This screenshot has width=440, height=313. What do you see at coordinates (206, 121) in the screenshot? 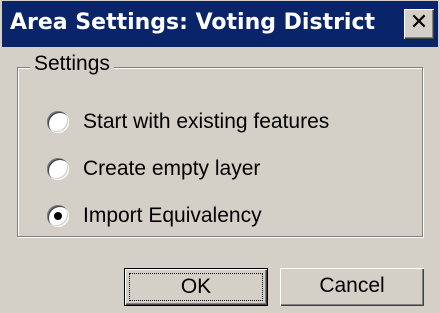
I see `option-label: Start with existing features` at bounding box center [206, 121].